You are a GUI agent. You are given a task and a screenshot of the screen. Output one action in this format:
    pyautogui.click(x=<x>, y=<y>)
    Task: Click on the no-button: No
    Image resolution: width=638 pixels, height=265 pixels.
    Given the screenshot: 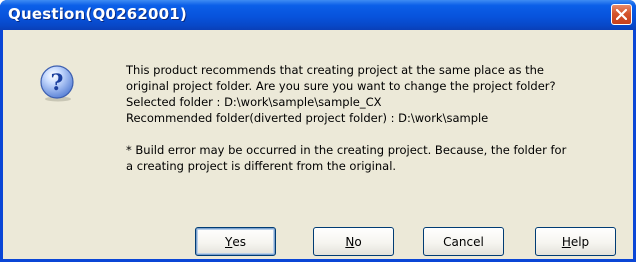 What is the action you would take?
    pyautogui.click(x=353, y=241)
    